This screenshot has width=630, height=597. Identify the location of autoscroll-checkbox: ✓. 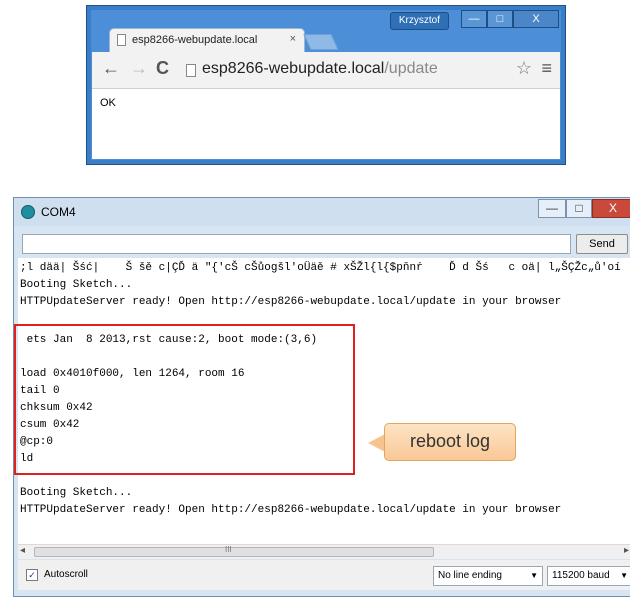
(32, 575).